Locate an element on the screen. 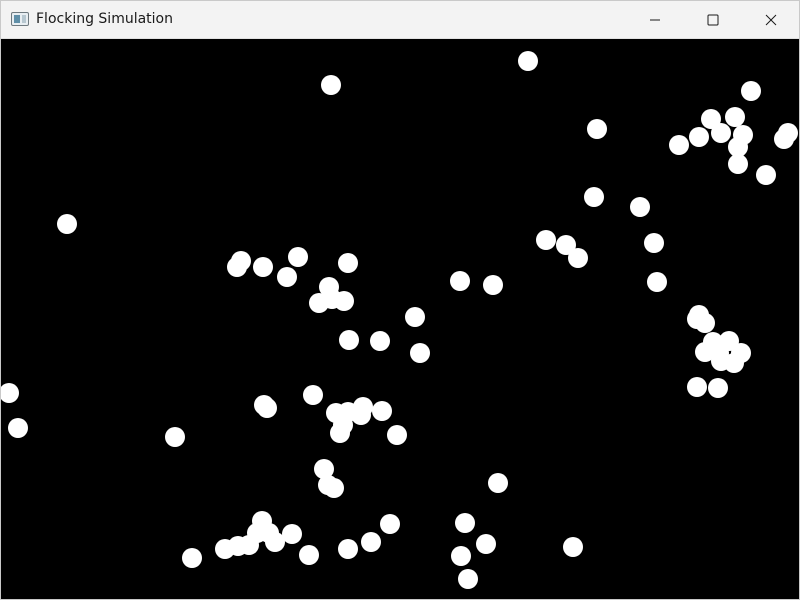  title-bar: Flocking Simulation is located at coordinates (400, 20).